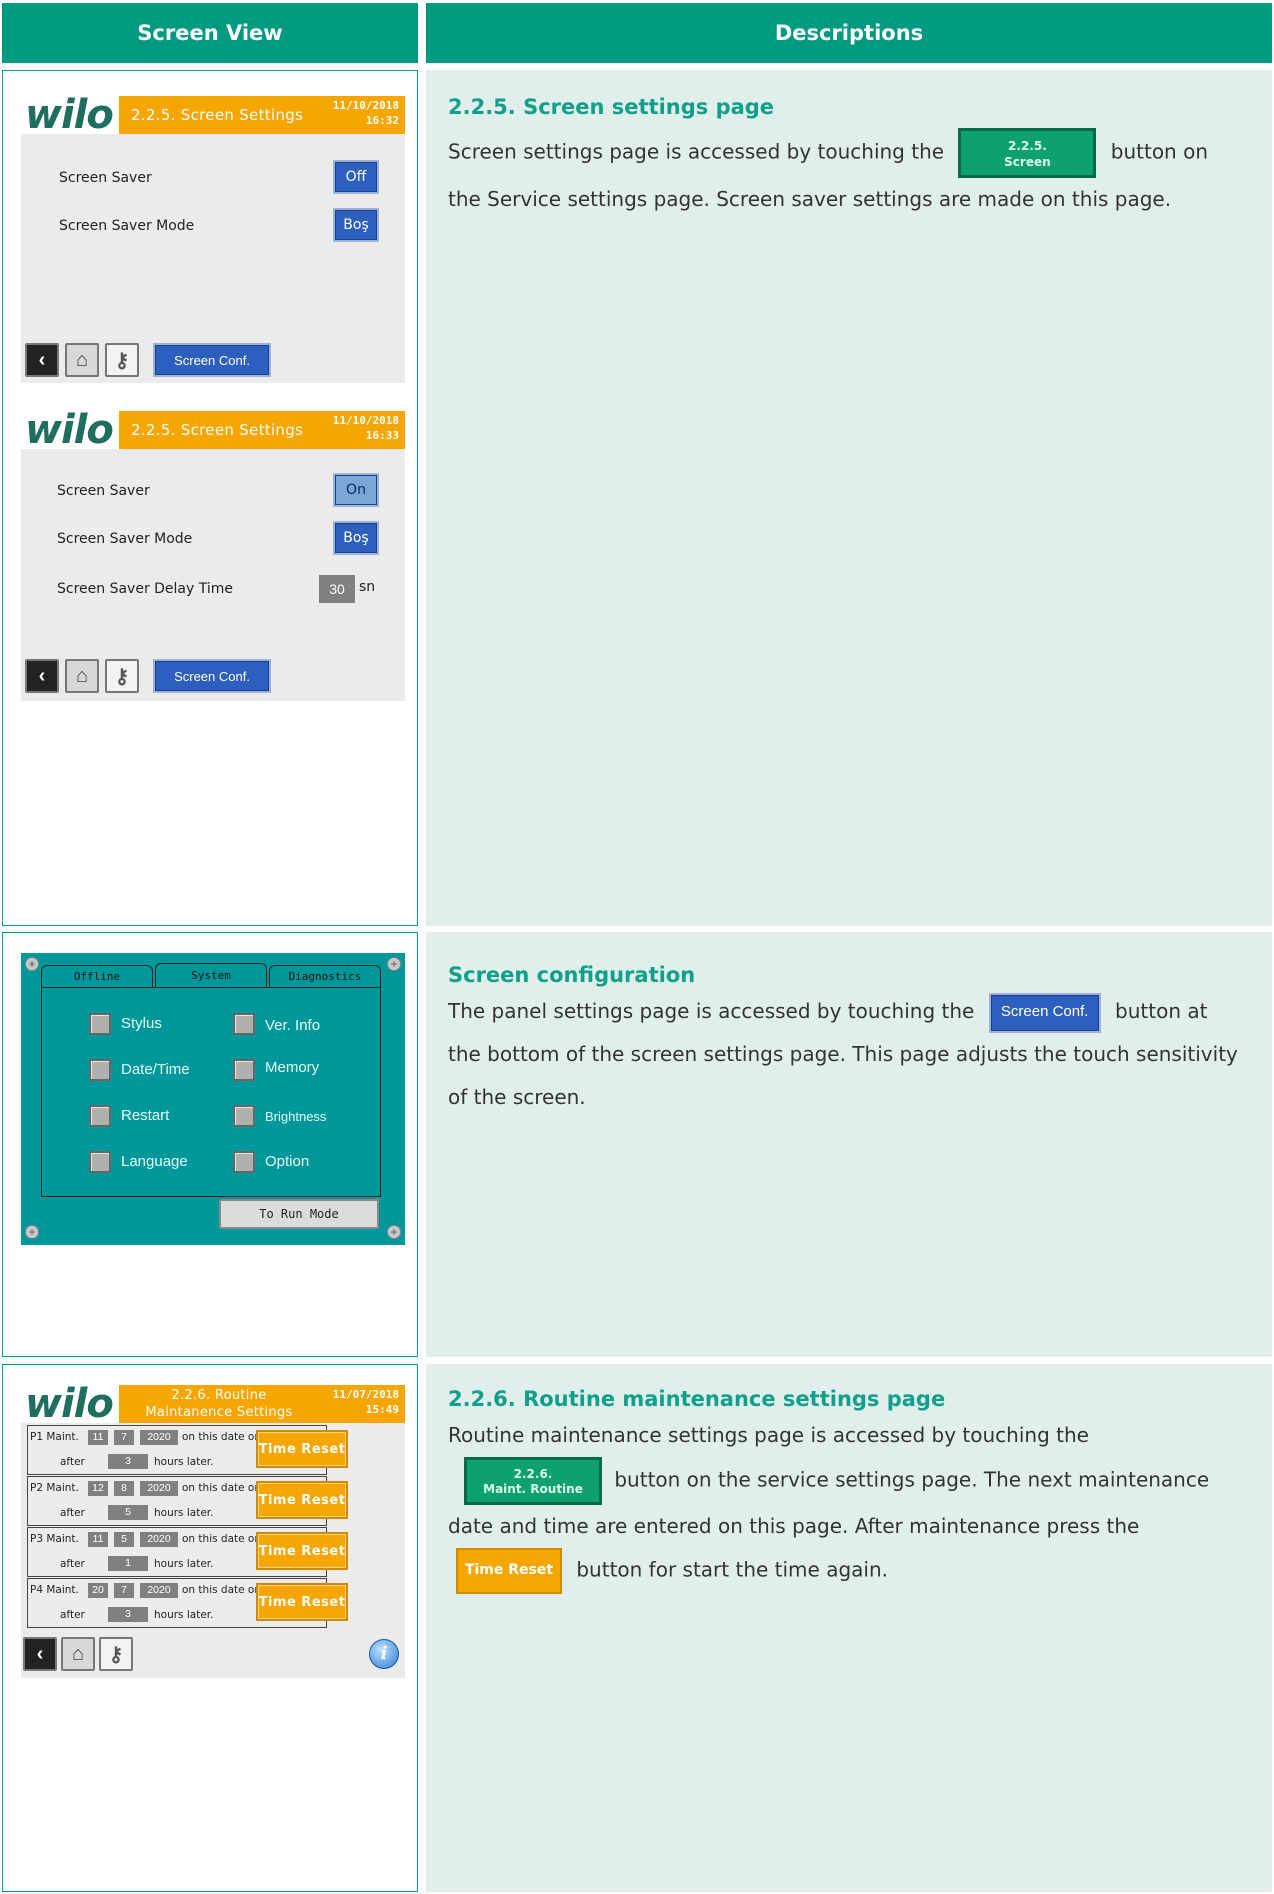  What do you see at coordinates (849, 33) in the screenshot?
I see `header-descriptions: Descriptions` at bounding box center [849, 33].